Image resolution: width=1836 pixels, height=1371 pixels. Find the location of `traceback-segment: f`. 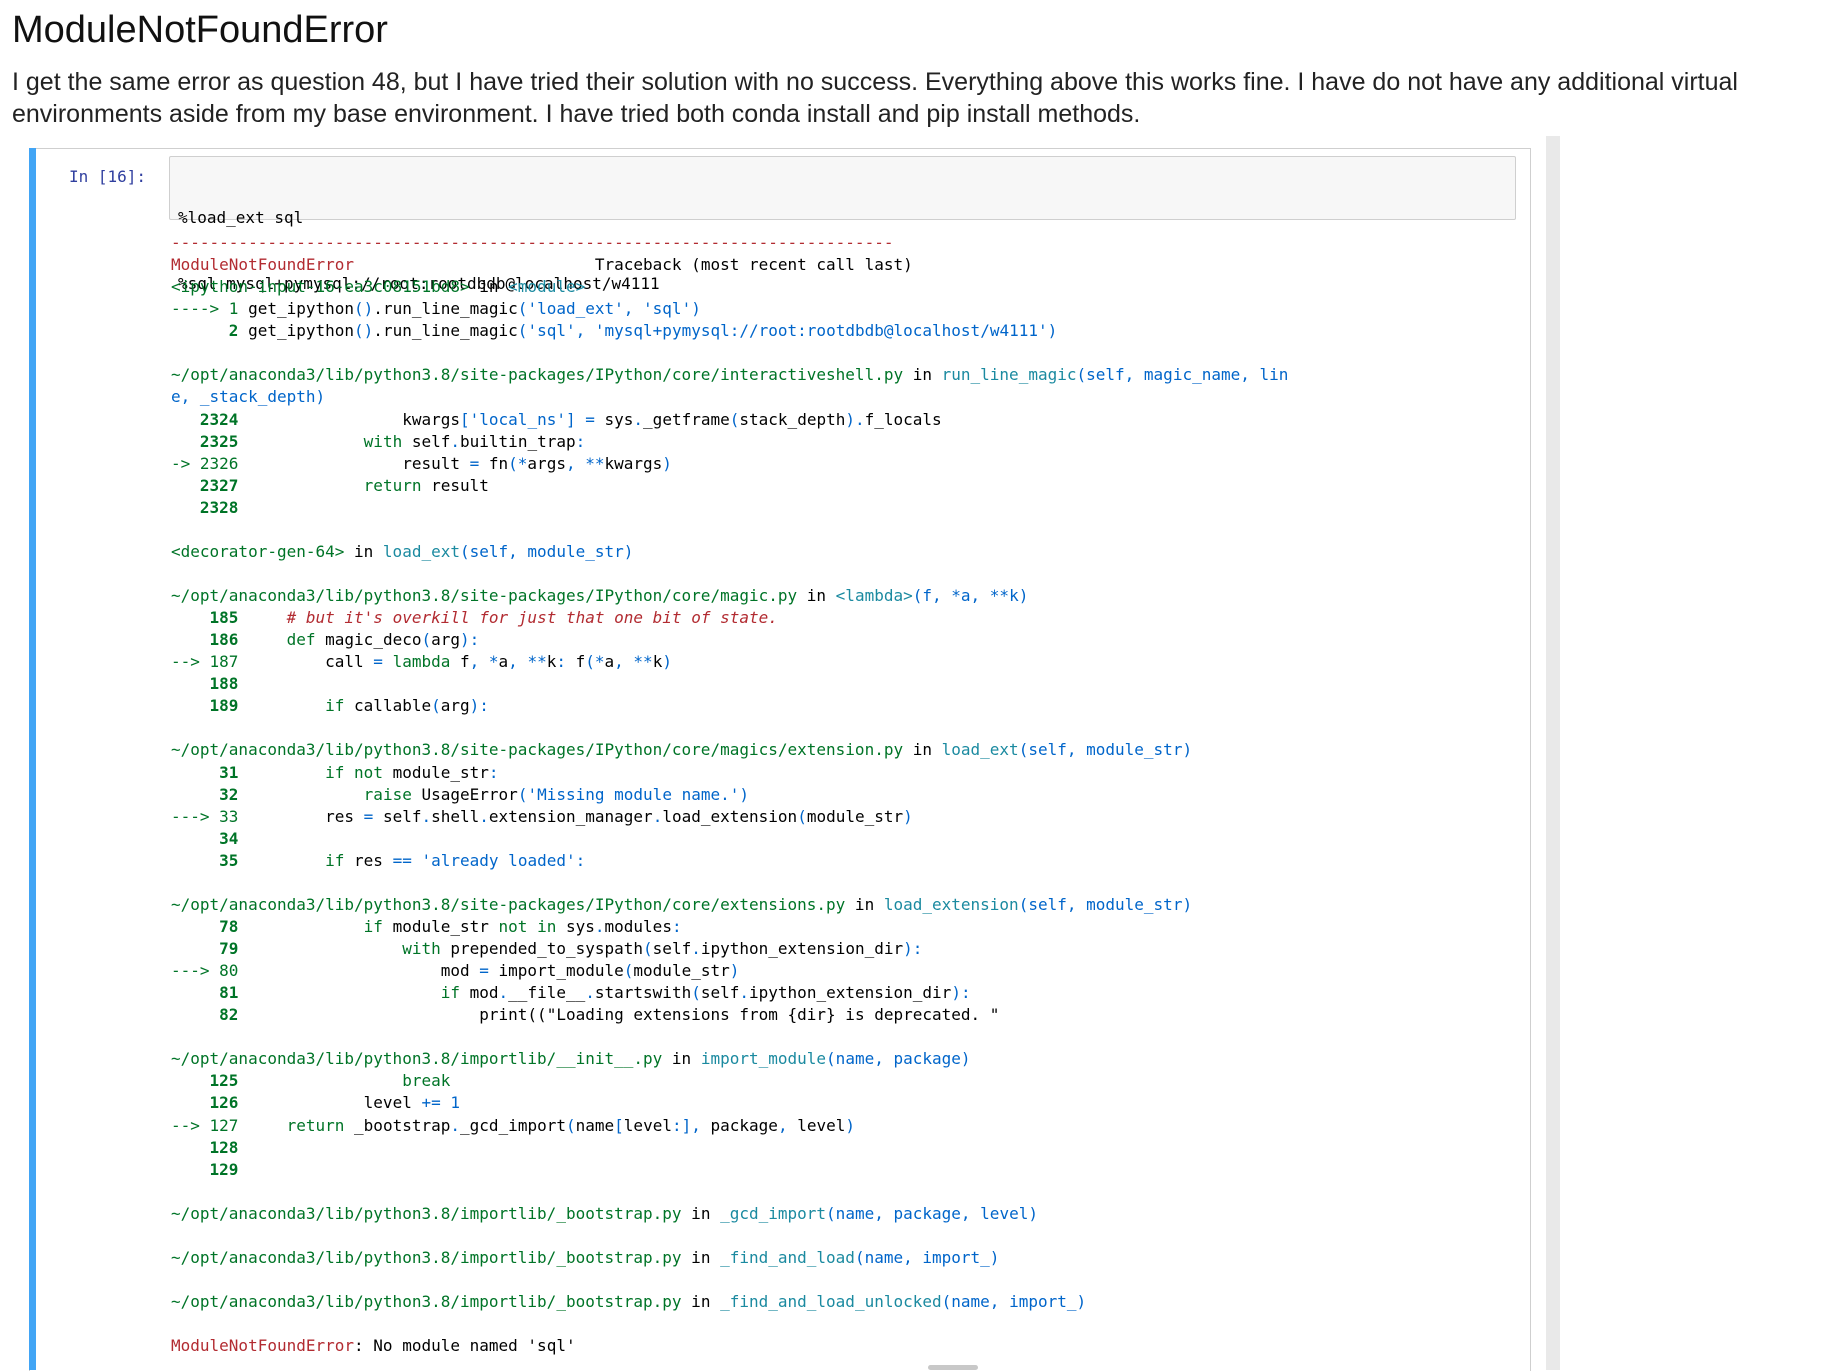

traceback-segment: f is located at coordinates (460, 662).